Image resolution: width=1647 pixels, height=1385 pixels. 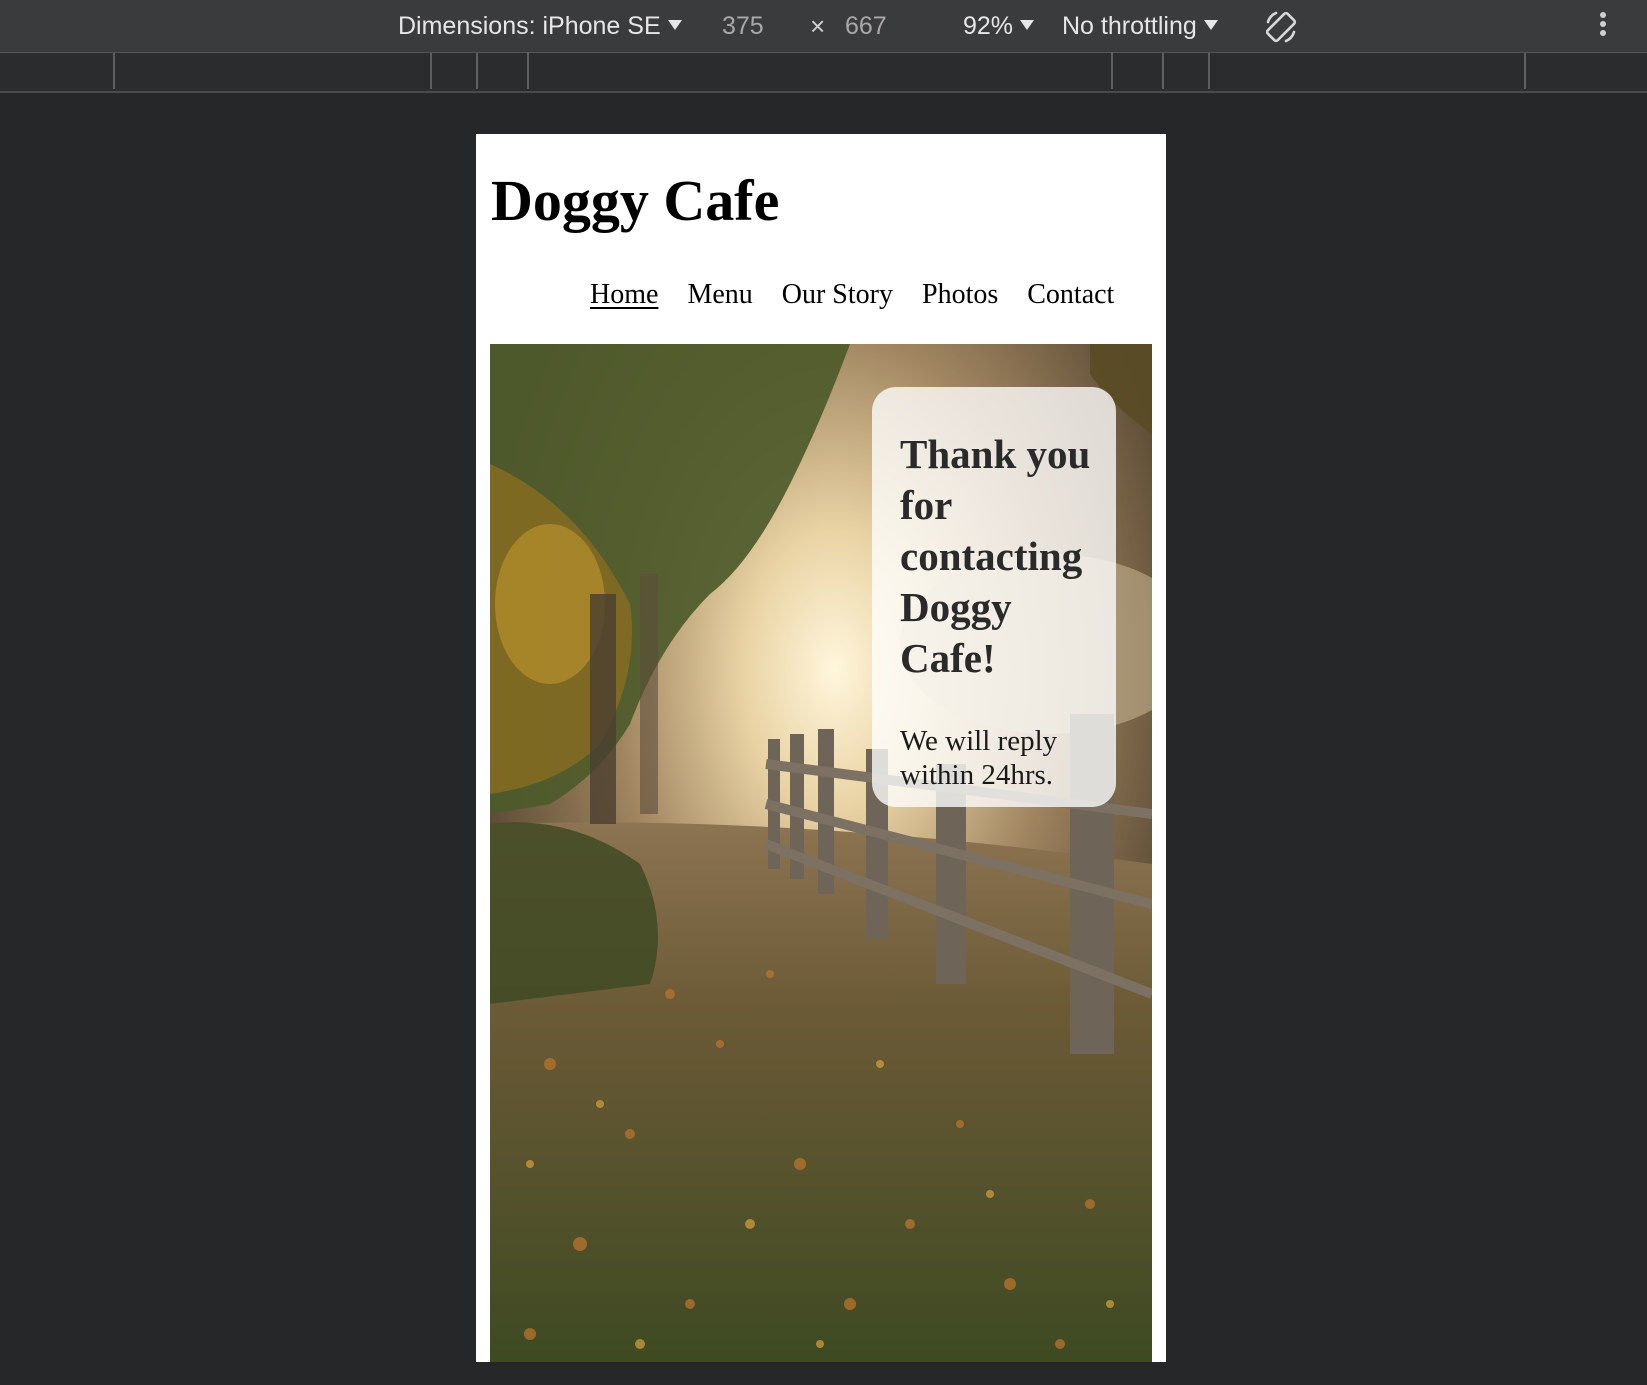 What do you see at coordinates (719, 295) in the screenshot?
I see `nav-item-menu: Menu` at bounding box center [719, 295].